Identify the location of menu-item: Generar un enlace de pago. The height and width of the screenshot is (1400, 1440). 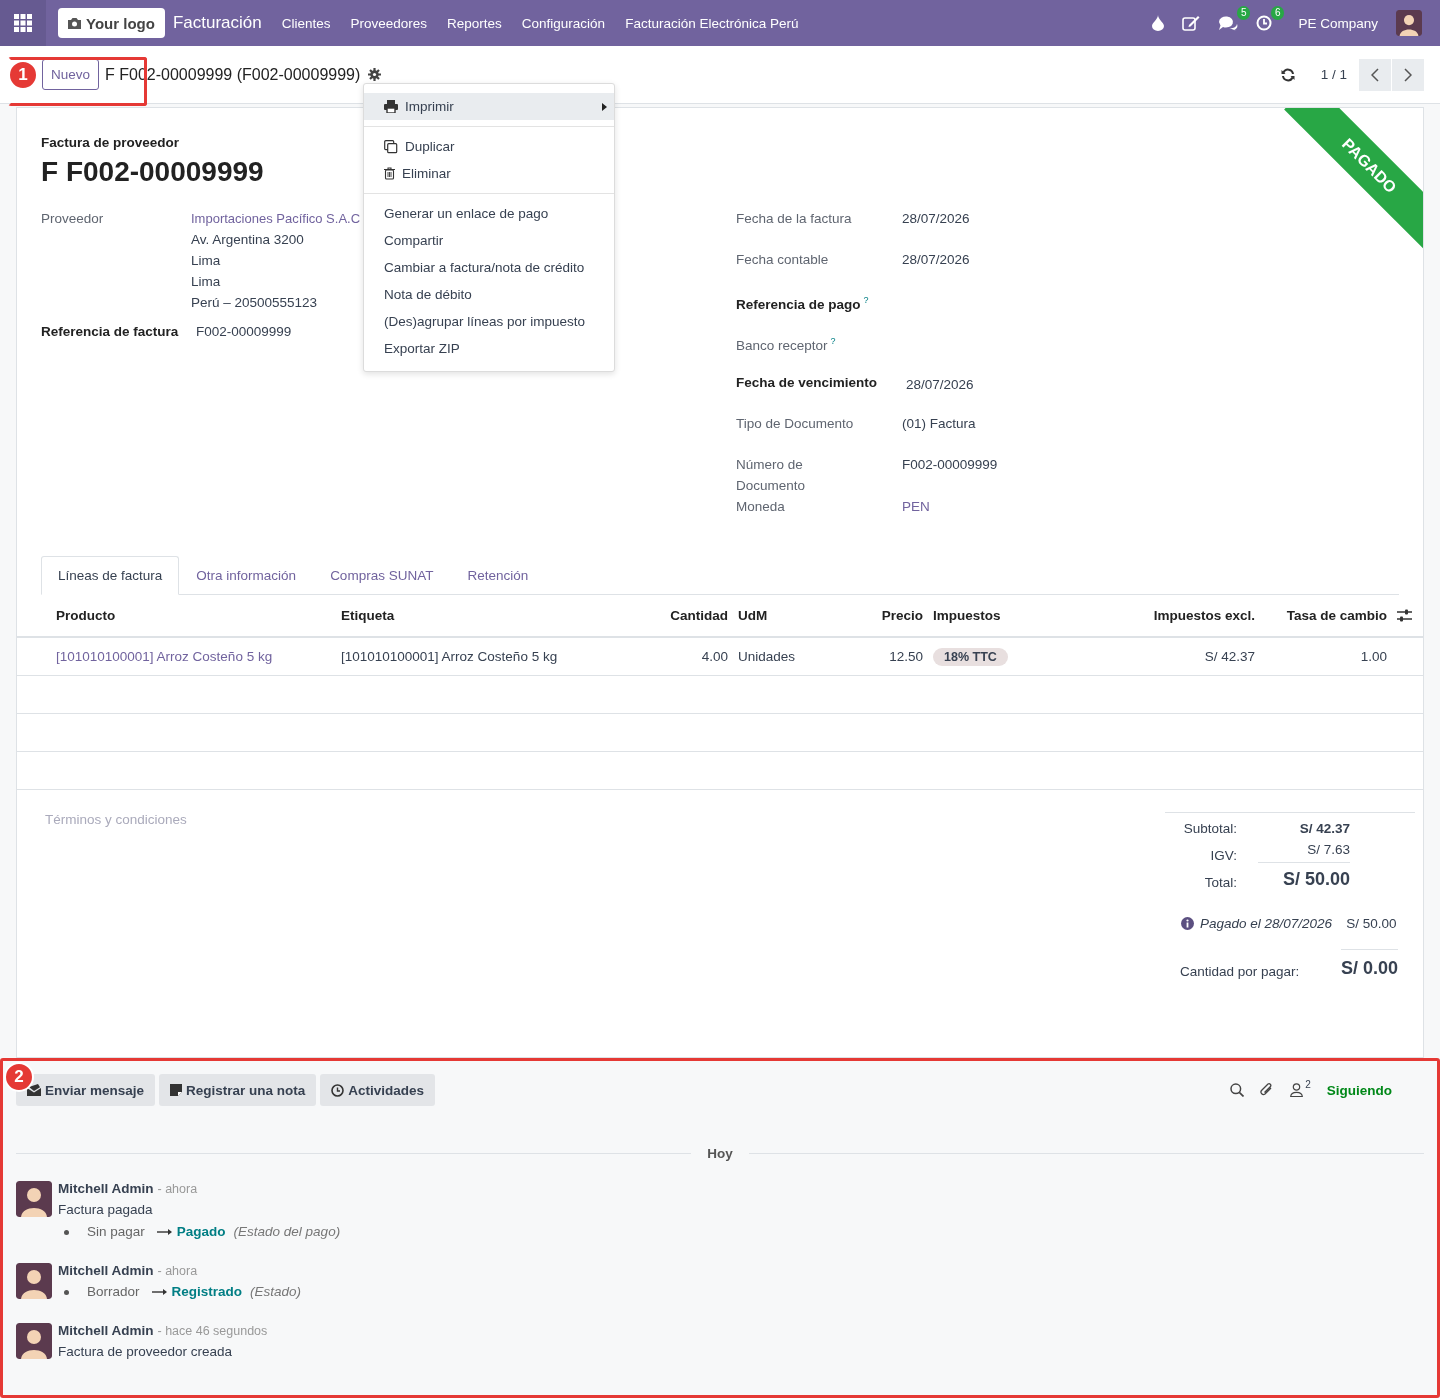
(489, 213).